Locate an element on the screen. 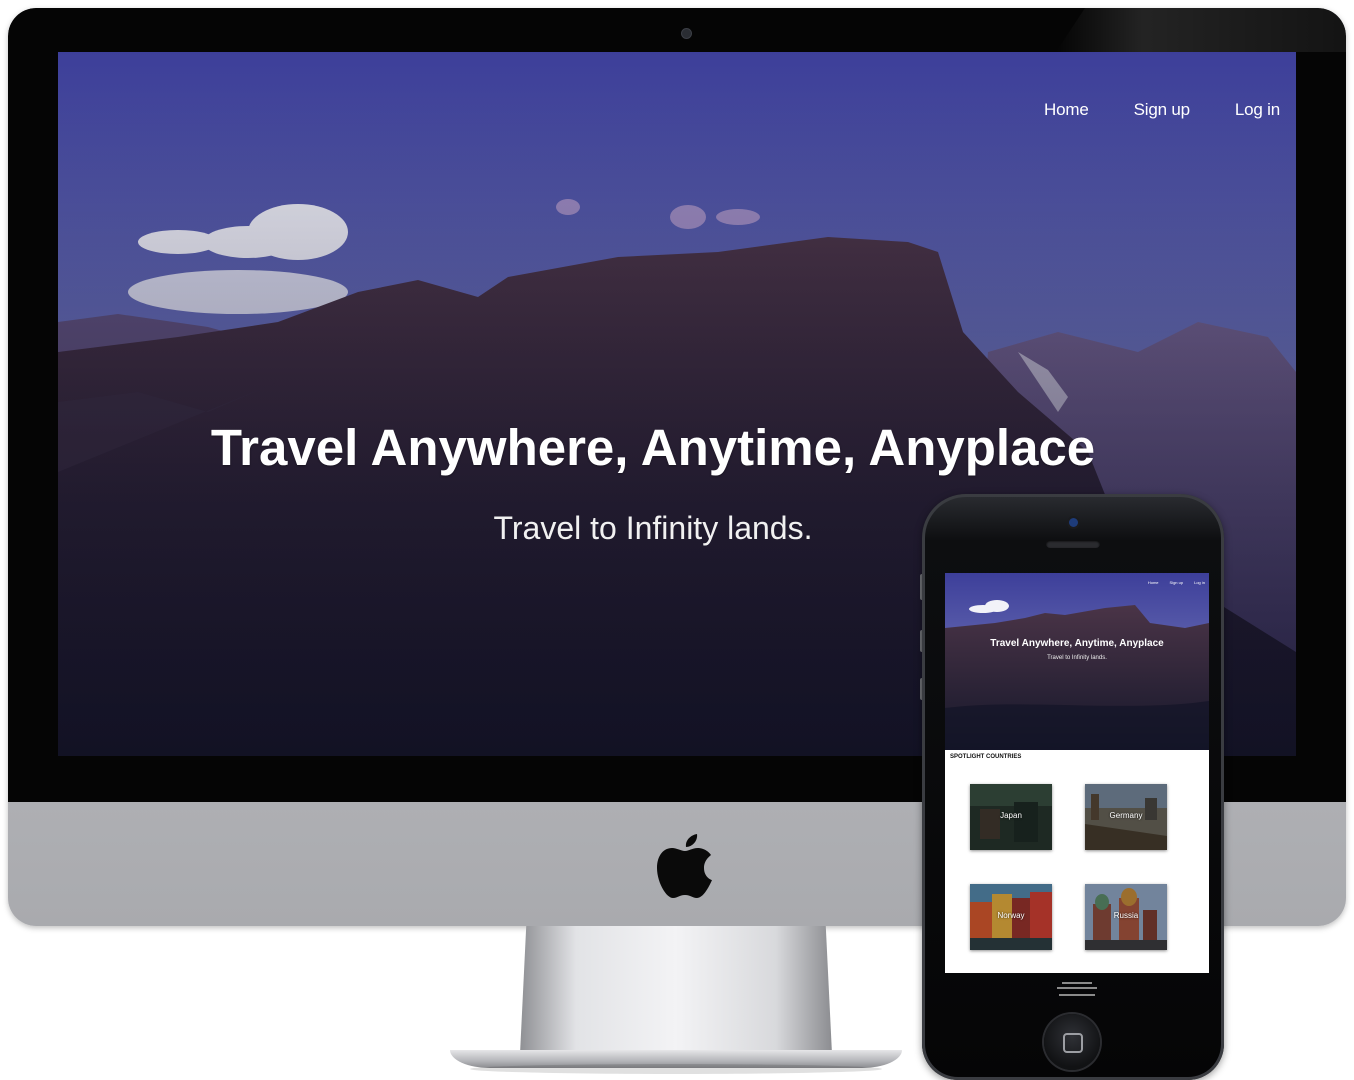  spotlight-heading: SPOTLIGHT COUNTRIES is located at coordinates (986, 757).